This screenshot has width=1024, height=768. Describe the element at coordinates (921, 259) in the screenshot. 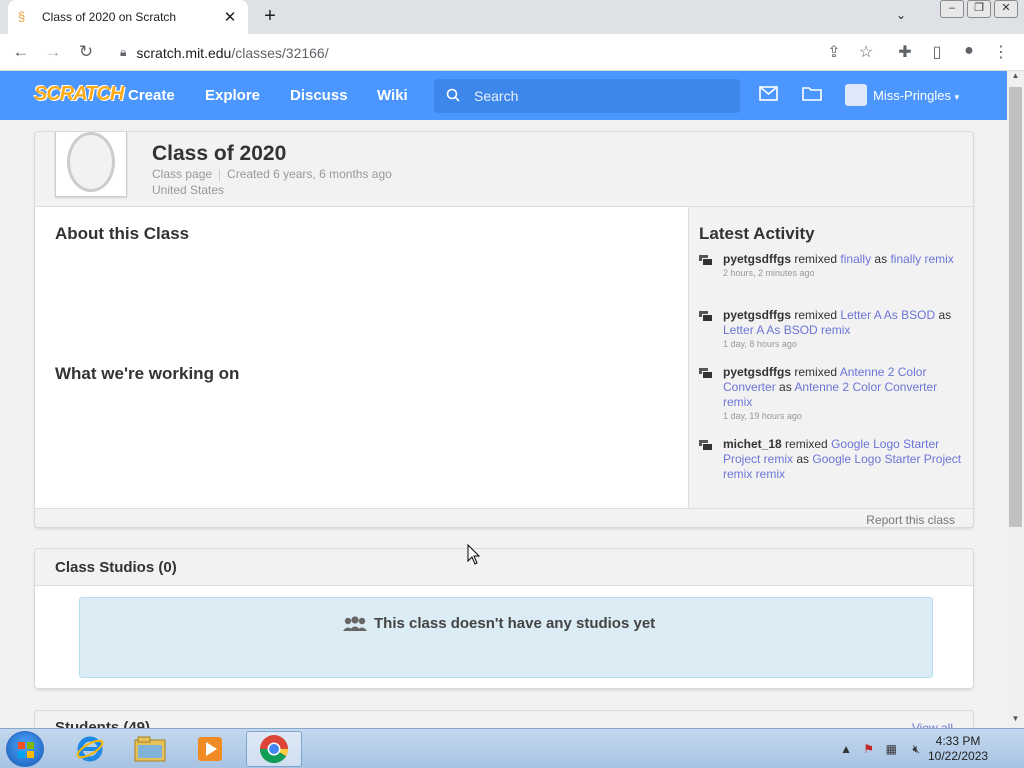

I see `activity-remix-link: finally remix` at that location.